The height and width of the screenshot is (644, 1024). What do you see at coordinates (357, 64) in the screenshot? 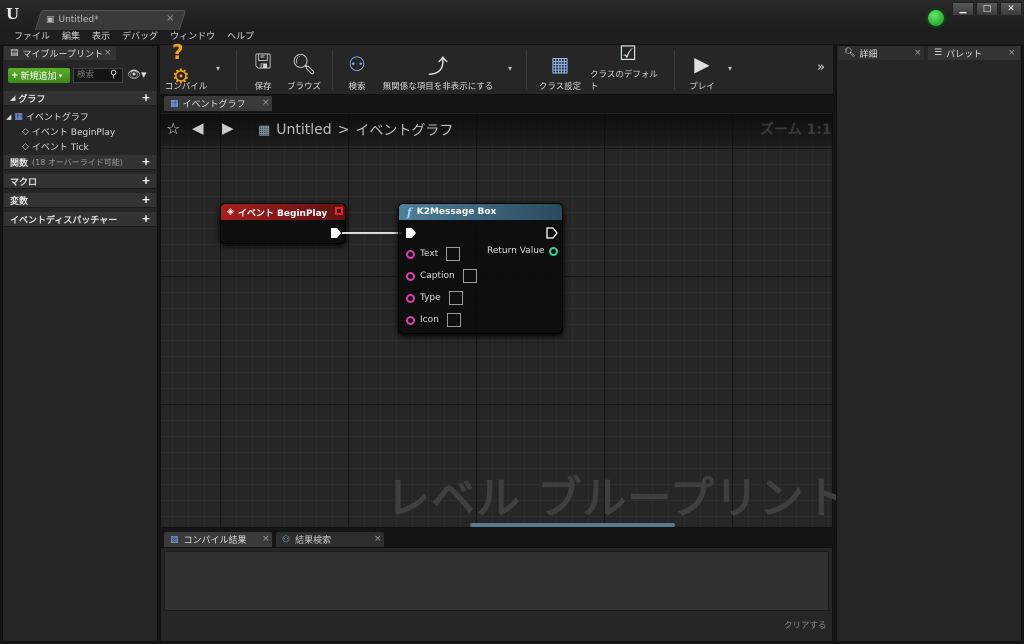
I see `binoculars-icon: ⚇` at bounding box center [357, 64].